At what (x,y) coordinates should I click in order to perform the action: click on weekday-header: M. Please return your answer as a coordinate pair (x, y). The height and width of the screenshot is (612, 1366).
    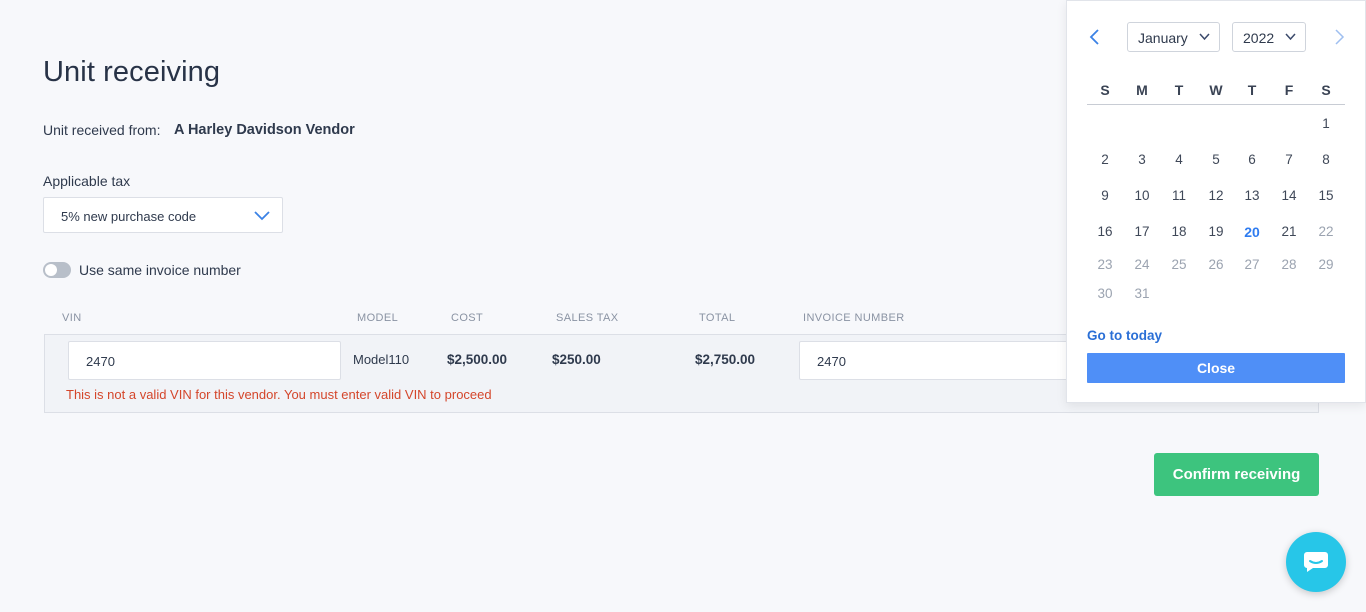
    Looking at the image, I should click on (1142, 90).